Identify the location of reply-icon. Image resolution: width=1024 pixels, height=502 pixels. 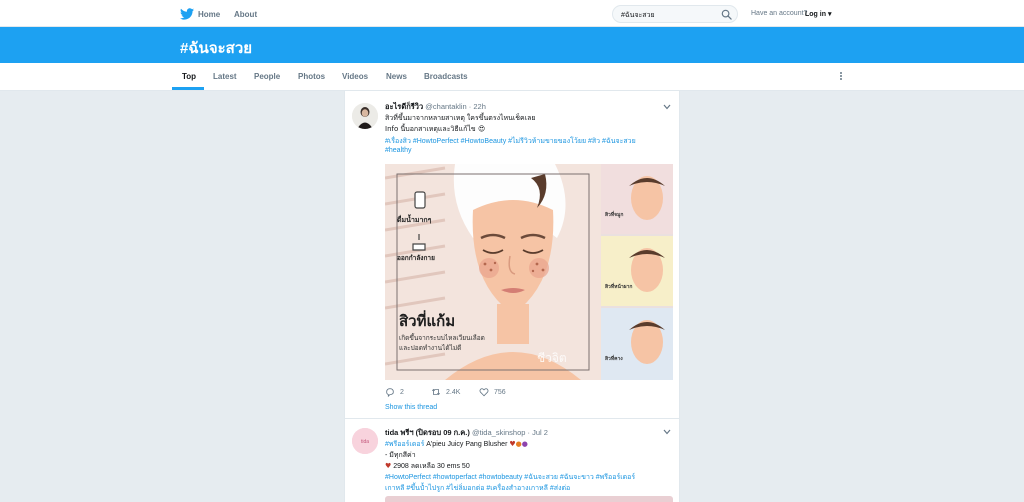
(390, 392).